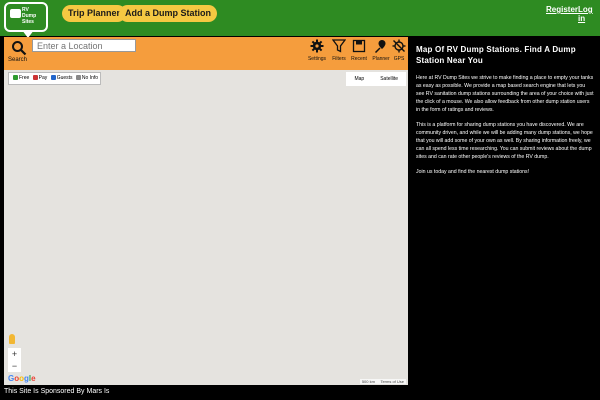  What do you see at coordinates (368, 381) in the screenshot?
I see `map-scale: 500 km` at bounding box center [368, 381].